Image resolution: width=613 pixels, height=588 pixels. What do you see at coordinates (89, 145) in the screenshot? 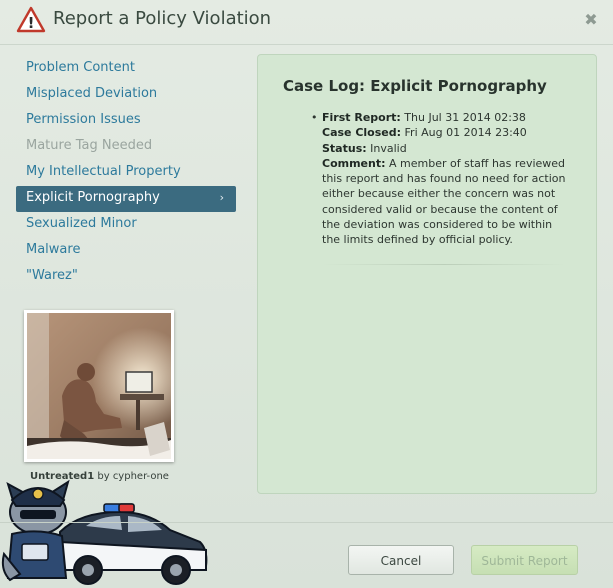
I see `nav-item-label: Mature Tag Needed` at bounding box center [89, 145].